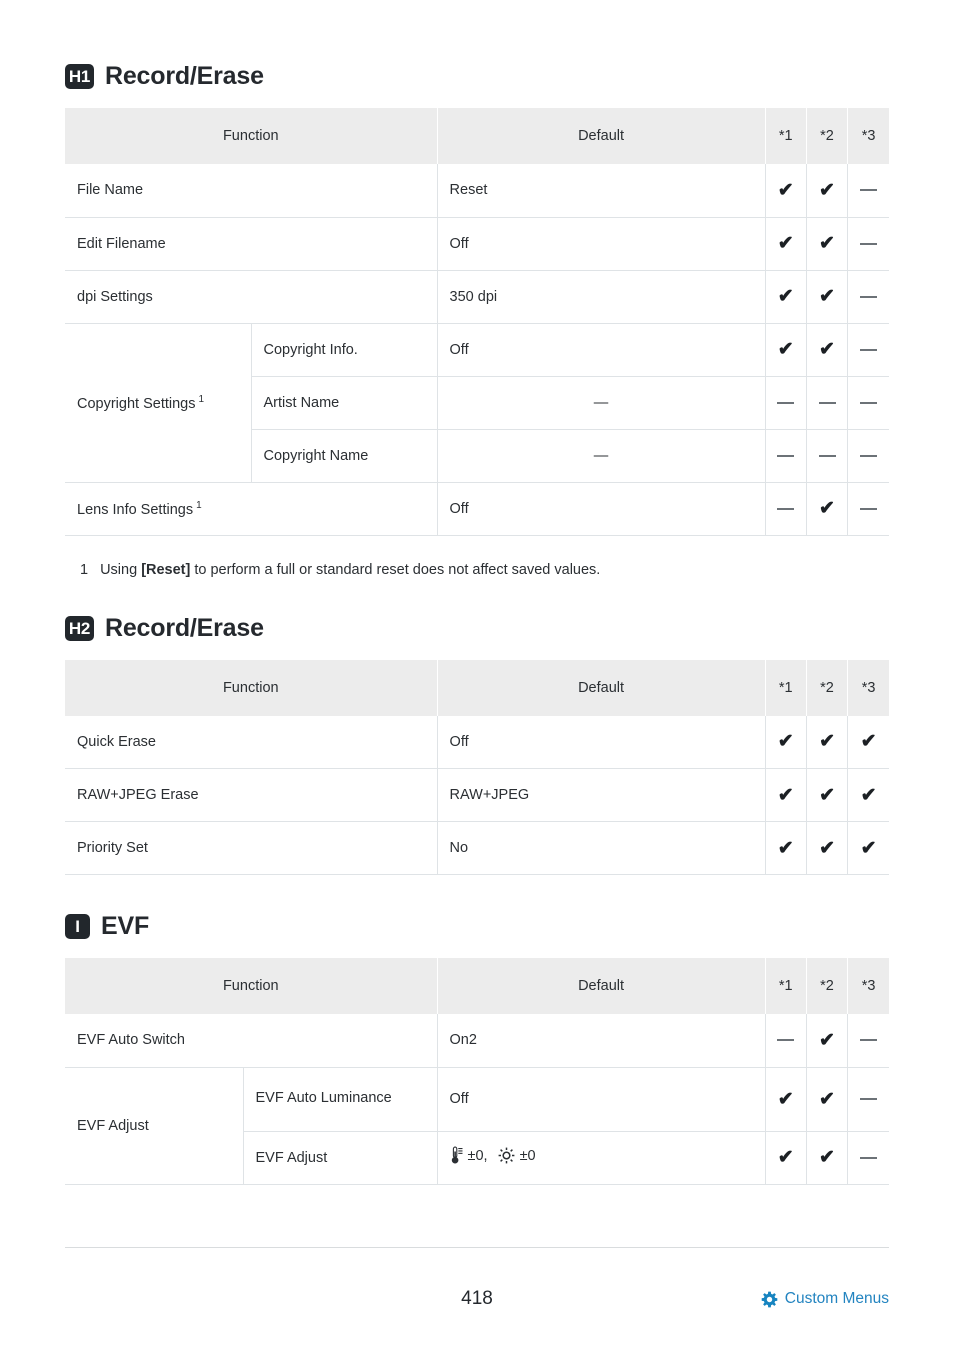 This screenshot has height=1354, width=954. What do you see at coordinates (136, 403) in the screenshot?
I see `cell-function-label: Copyright Settings` at bounding box center [136, 403].